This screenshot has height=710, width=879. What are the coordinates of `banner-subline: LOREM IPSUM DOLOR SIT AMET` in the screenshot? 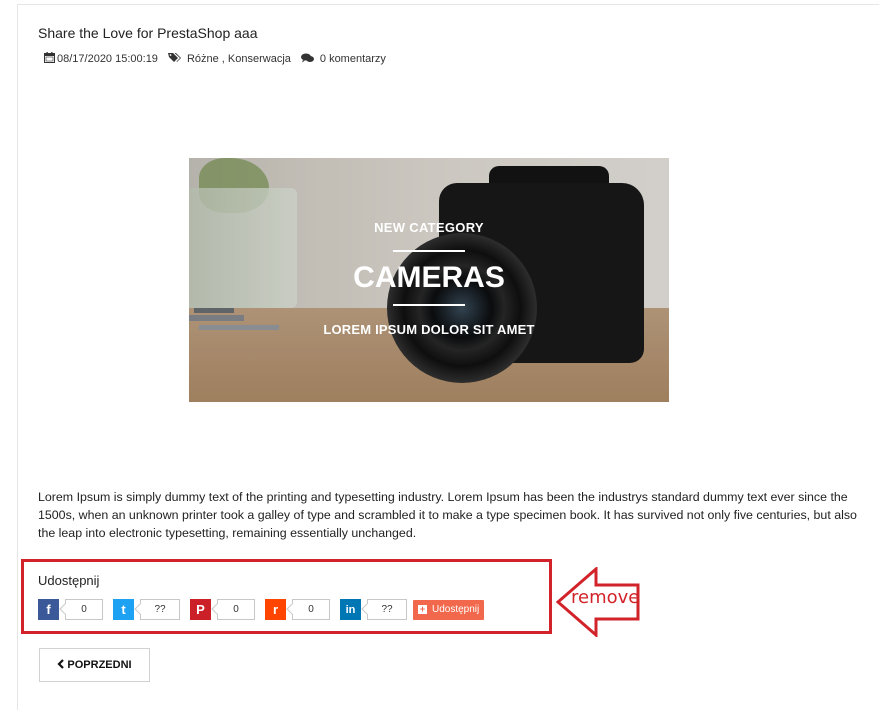 It's located at (429, 329).